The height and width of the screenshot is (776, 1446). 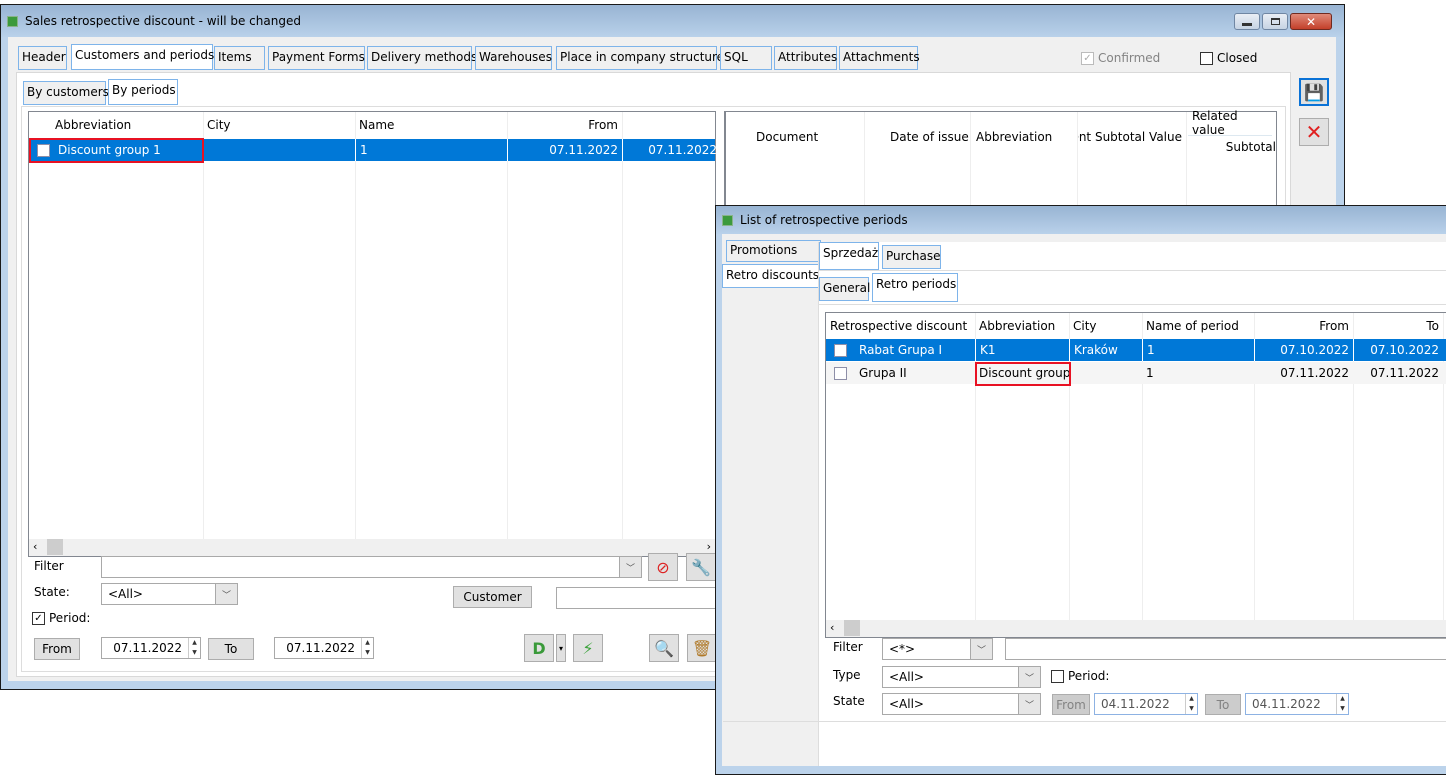 What do you see at coordinates (1120, 58) in the screenshot?
I see `confirmed-checkbox: ✓ Confirmed` at bounding box center [1120, 58].